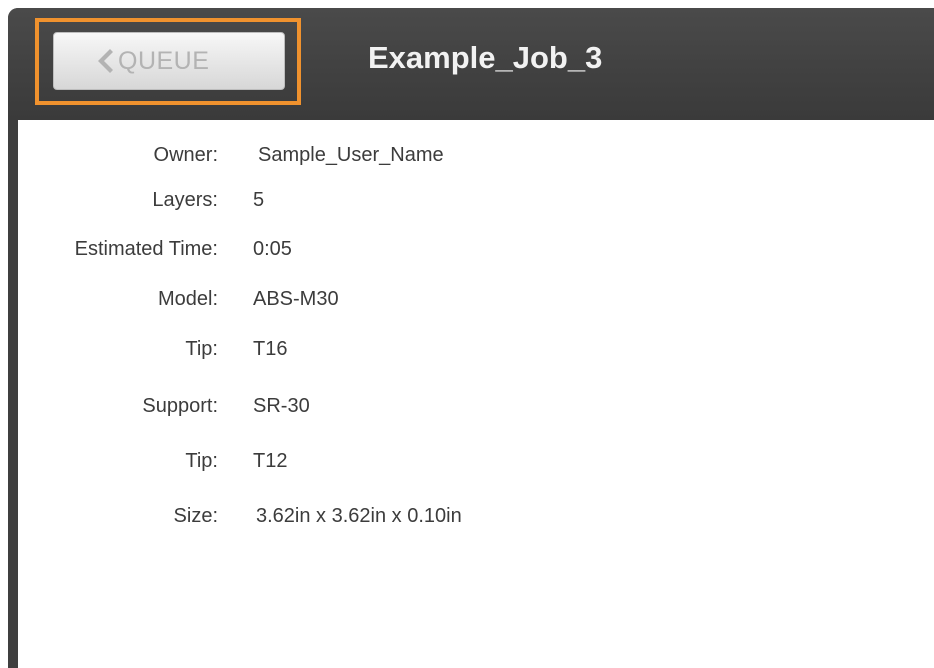 The width and height of the screenshot is (934, 668). What do you see at coordinates (146, 249) in the screenshot?
I see `detail-label: Estimated Time:` at bounding box center [146, 249].